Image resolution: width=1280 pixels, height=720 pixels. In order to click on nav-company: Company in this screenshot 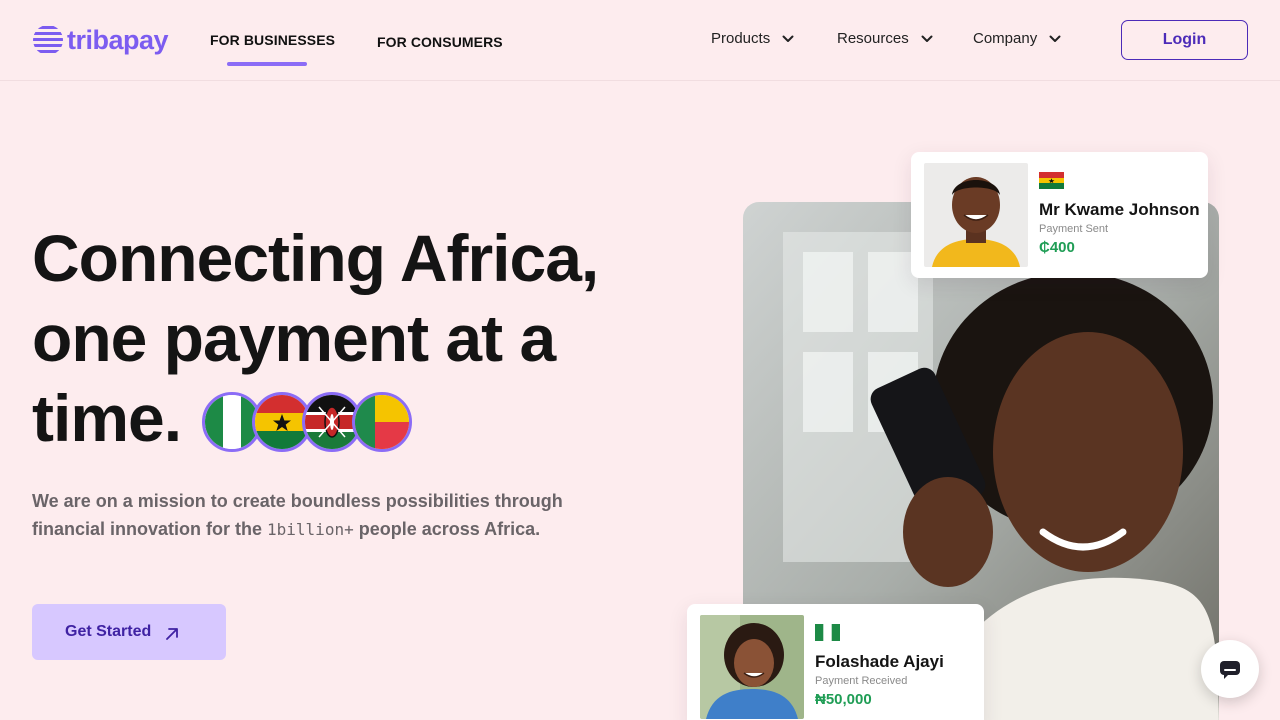, I will do `click(1017, 38)`.